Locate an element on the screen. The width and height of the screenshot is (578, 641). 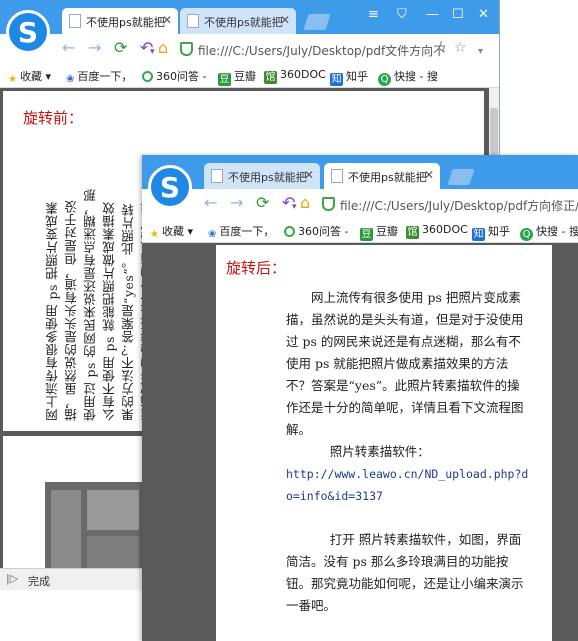
address-bar: file:///C:/Users/July/Desktop/pdf文件方向不 is located at coordinates (313, 49).